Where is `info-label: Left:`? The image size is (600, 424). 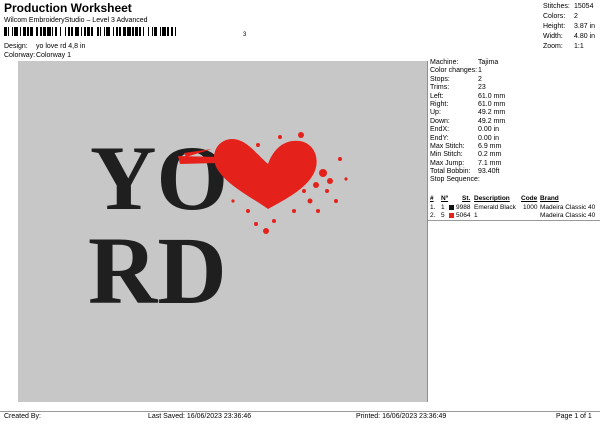 info-label: Left: is located at coordinates (437, 96).